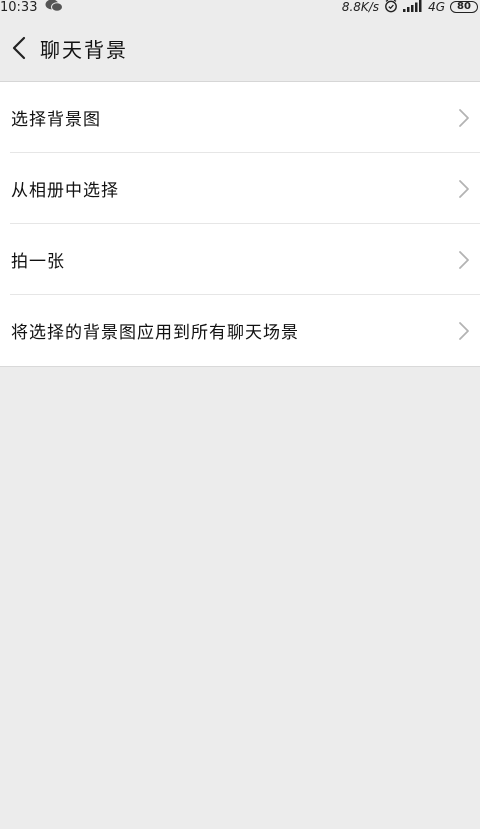 This screenshot has height=829, width=480. I want to click on signal-bars-icon, so click(413, 7).